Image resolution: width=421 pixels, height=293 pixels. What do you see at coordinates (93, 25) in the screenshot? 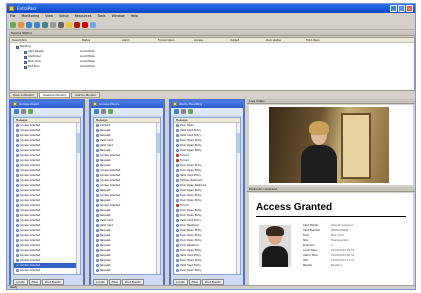
I see `help-icon` at bounding box center [93, 25].